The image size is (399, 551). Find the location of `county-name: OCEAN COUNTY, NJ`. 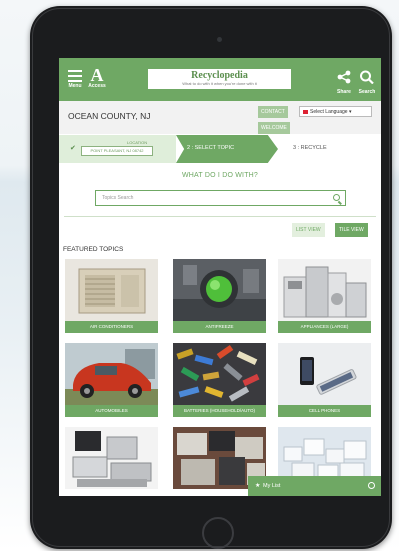

county-name: OCEAN COUNTY, NJ is located at coordinates (109, 116).